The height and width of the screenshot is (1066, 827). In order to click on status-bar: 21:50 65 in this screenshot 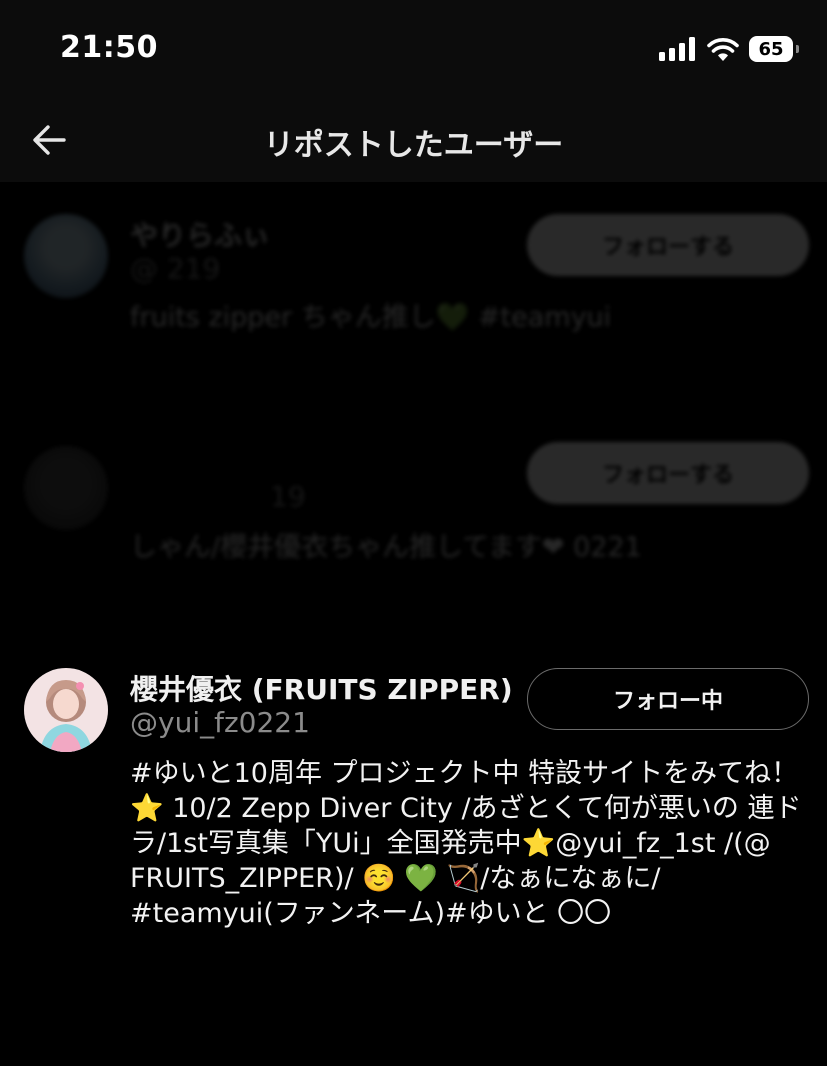, I will do `click(413, 50)`.